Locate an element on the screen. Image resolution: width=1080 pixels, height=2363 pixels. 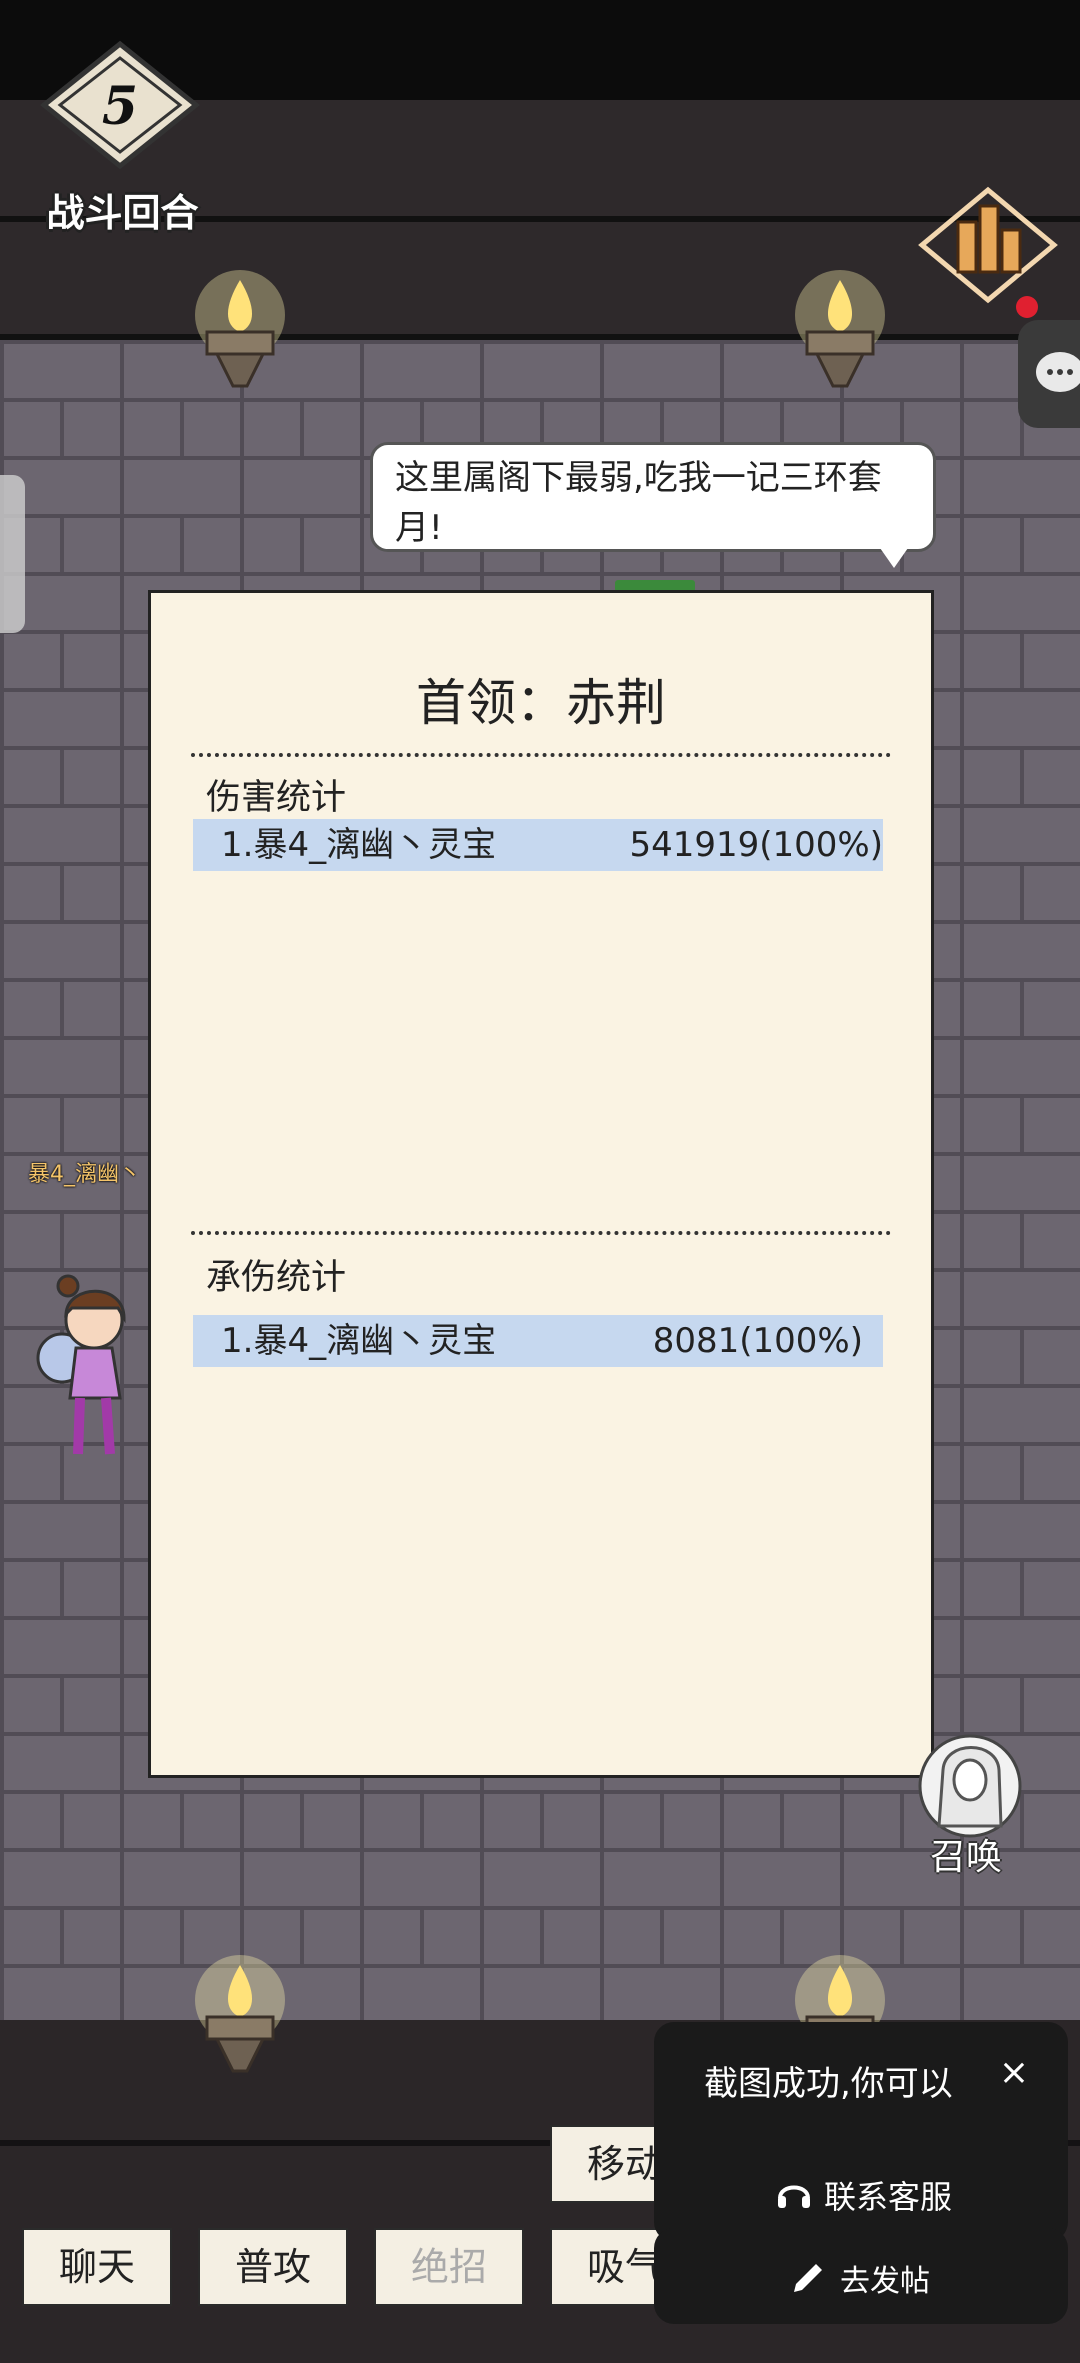
side-chat-button is located at coordinates (1049, 374).